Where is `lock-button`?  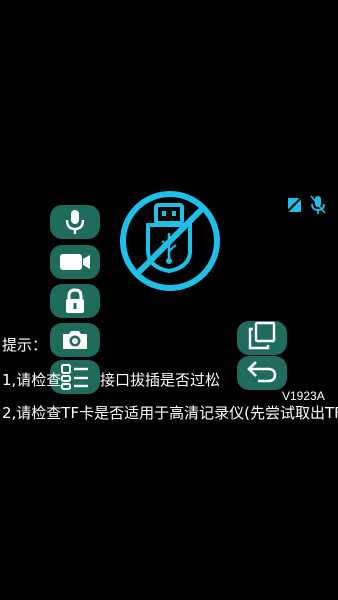 lock-button is located at coordinates (75, 301).